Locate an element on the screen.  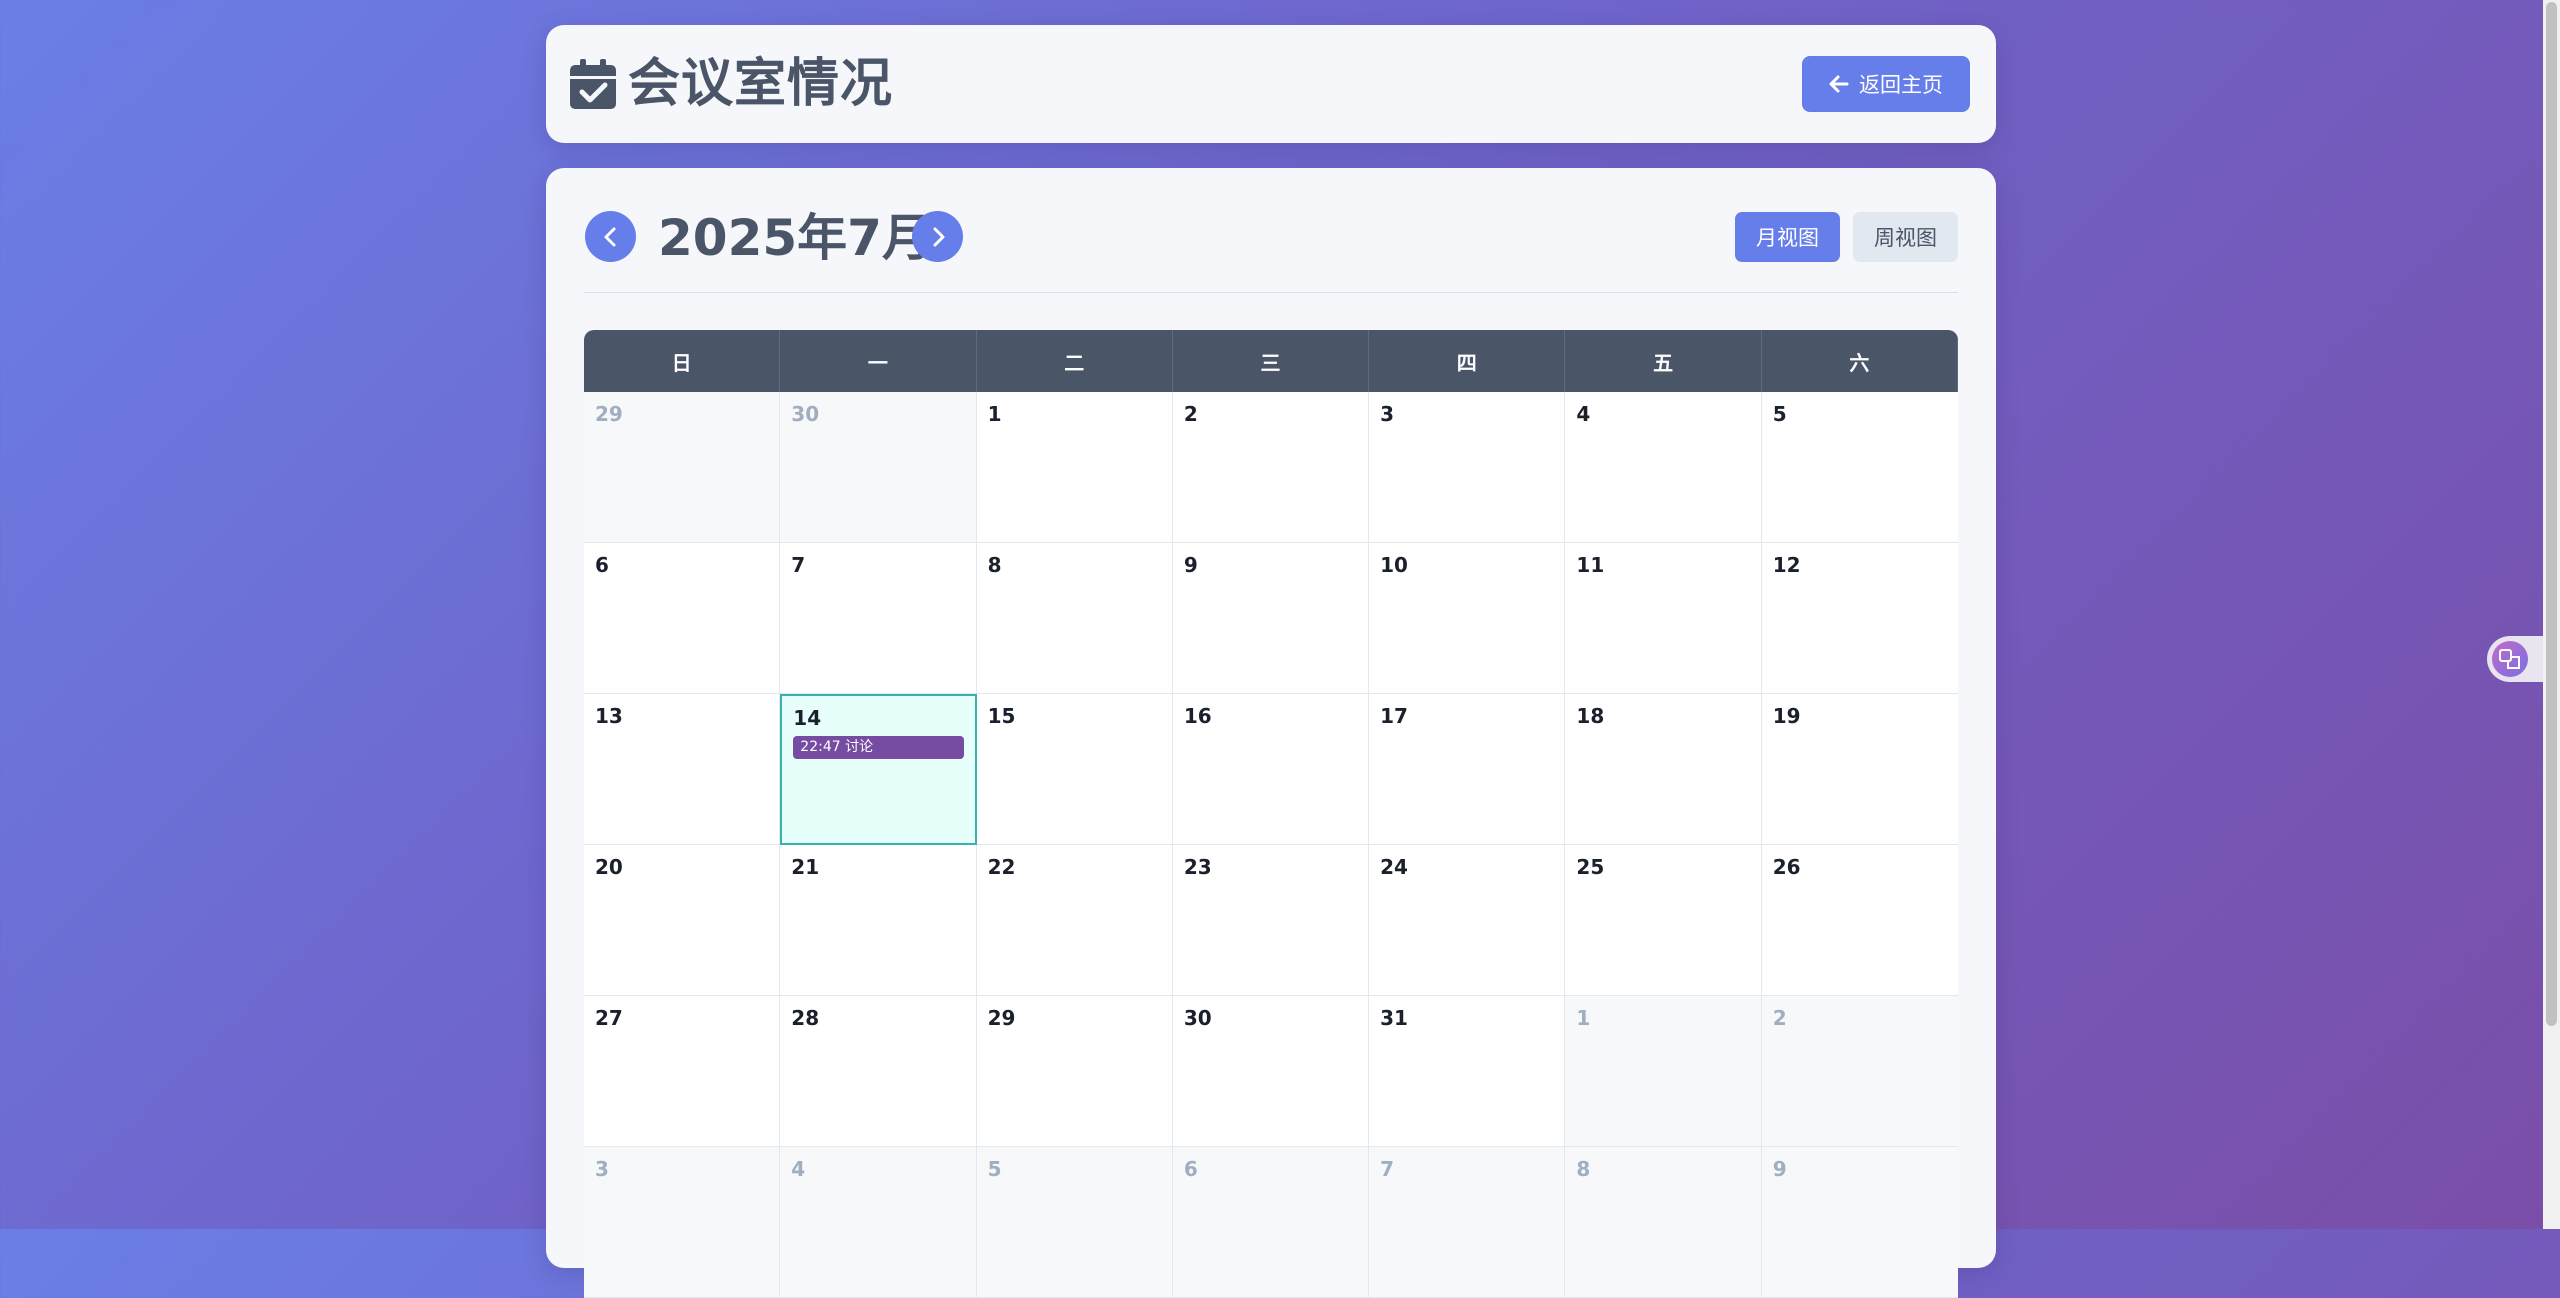
day-number: 8 is located at coordinates (994, 565).